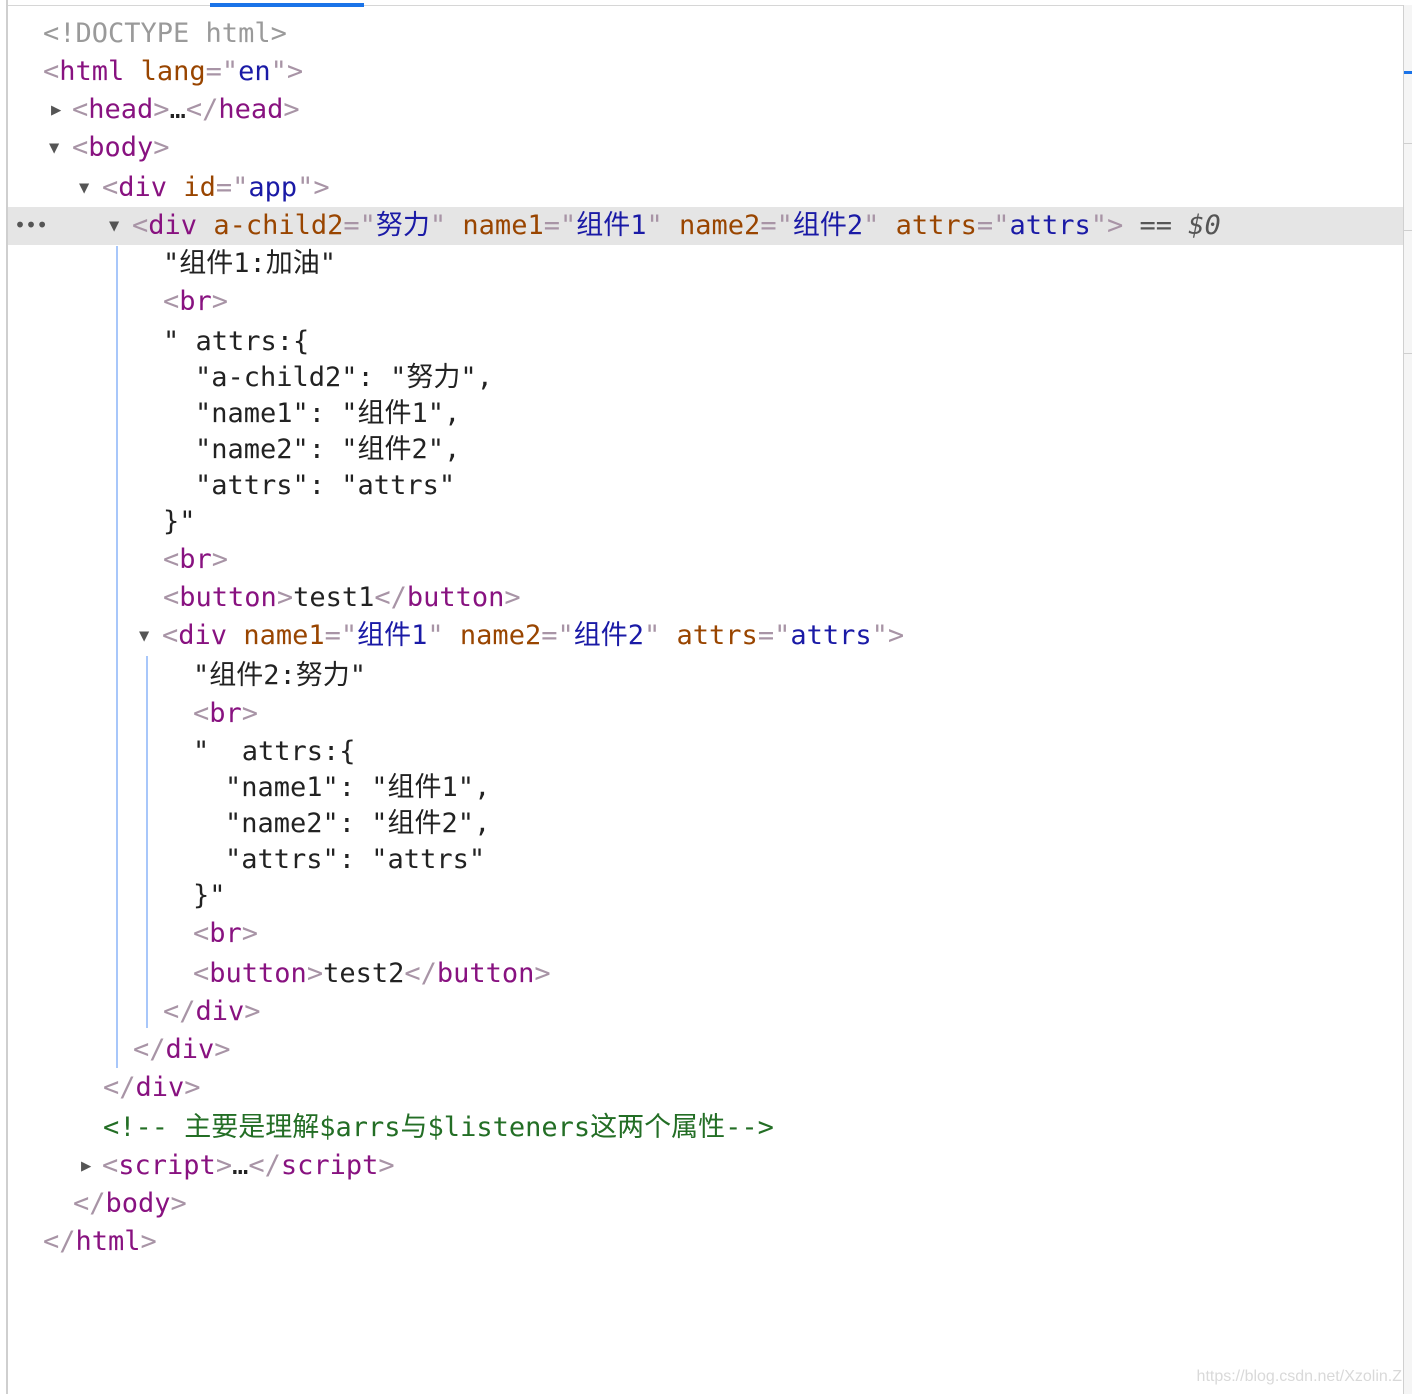  I want to click on tree-row-text: "组件2:努力", so click(705, 676).